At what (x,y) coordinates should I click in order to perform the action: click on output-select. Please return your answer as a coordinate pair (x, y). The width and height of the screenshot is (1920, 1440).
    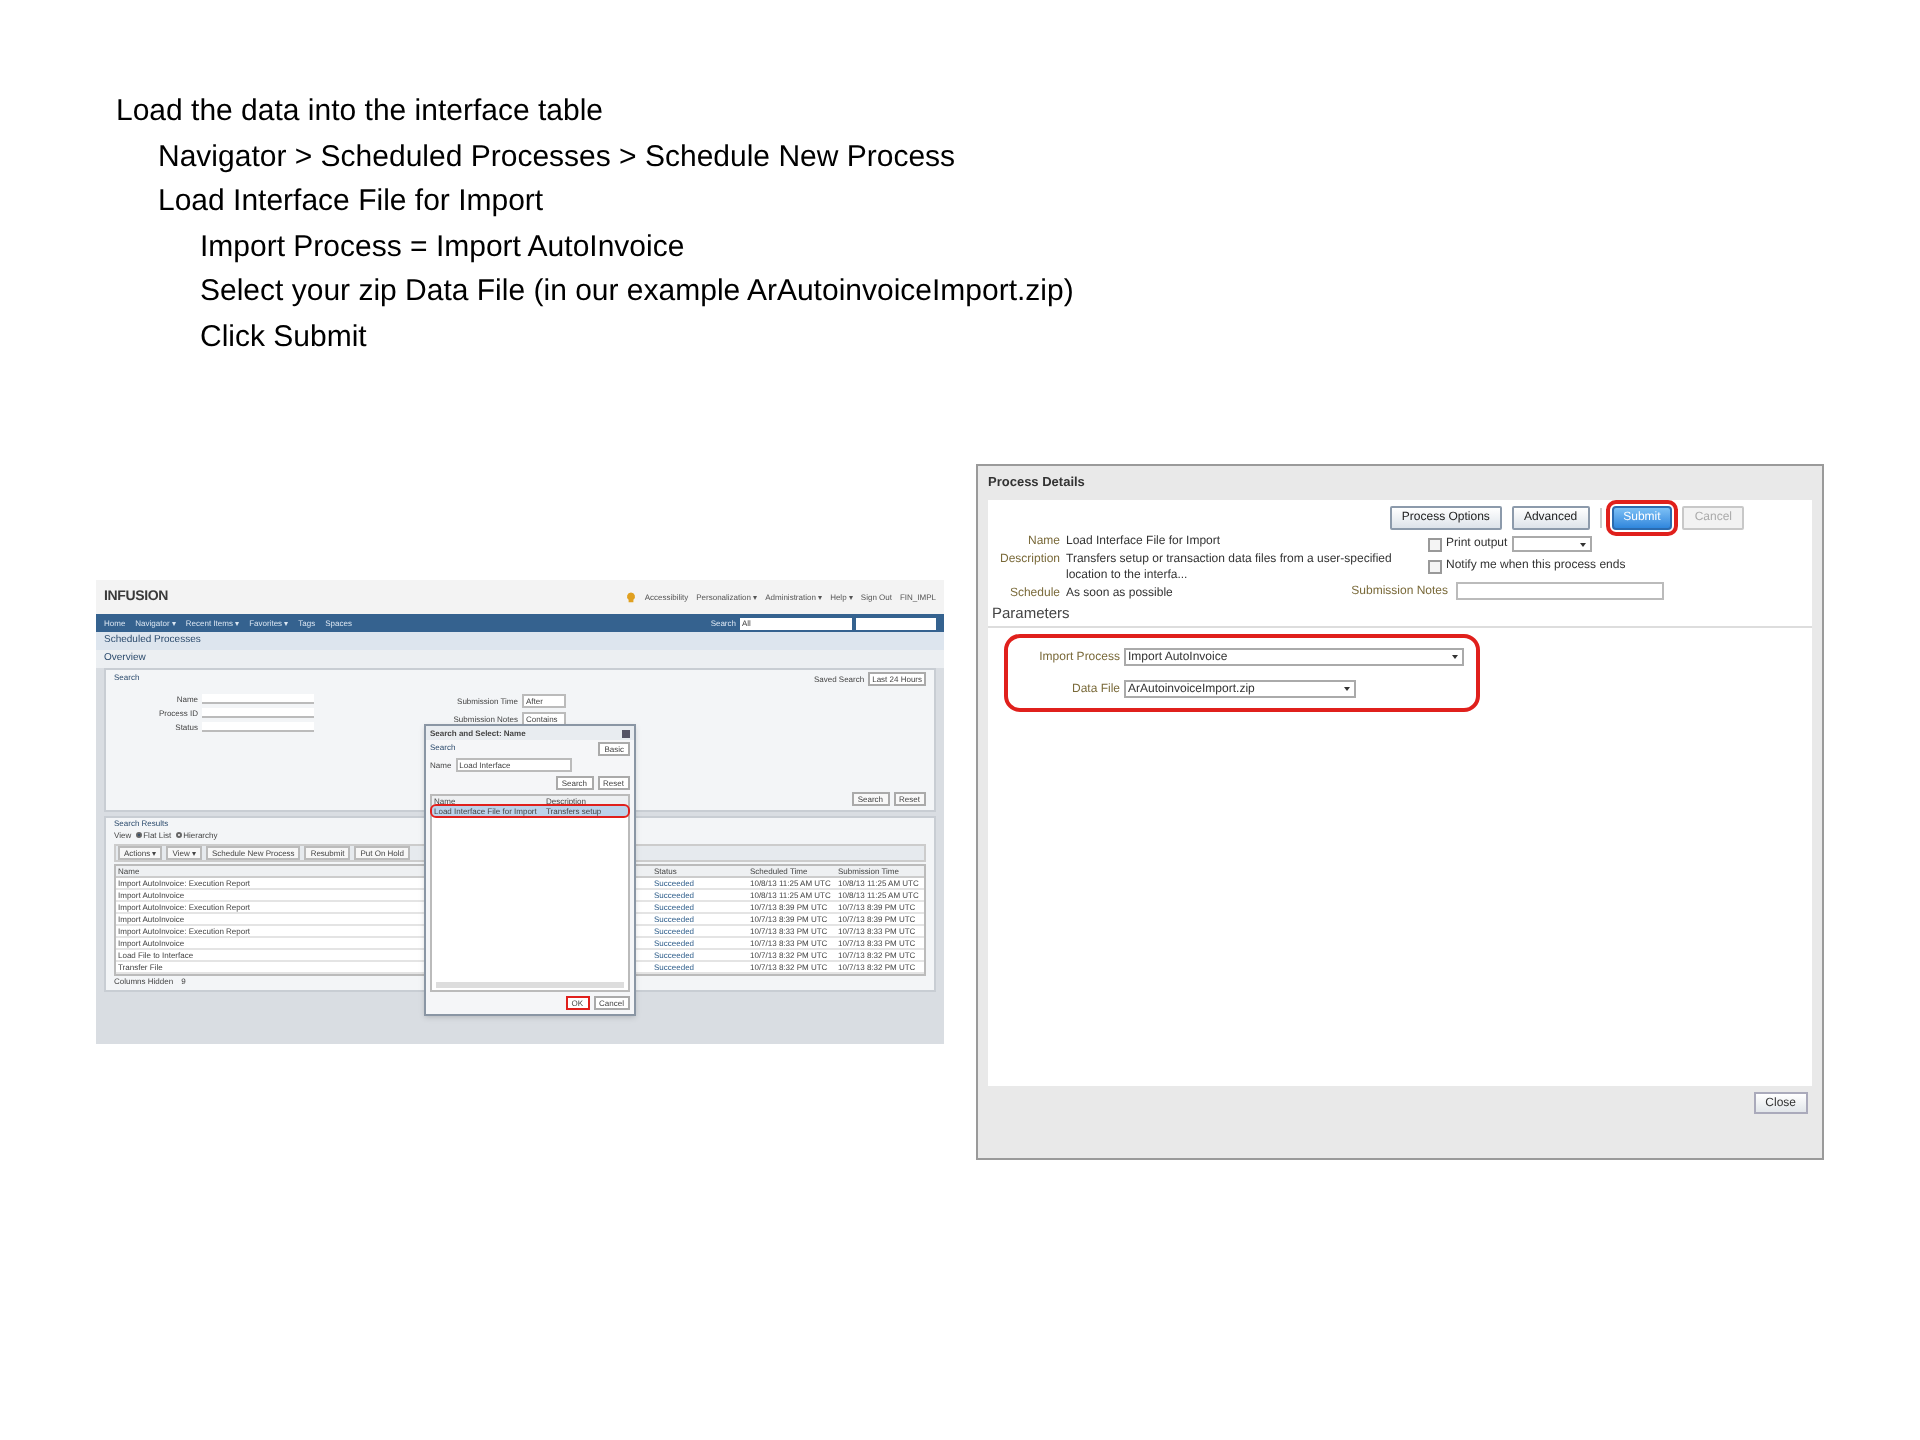
    Looking at the image, I should click on (1551, 544).